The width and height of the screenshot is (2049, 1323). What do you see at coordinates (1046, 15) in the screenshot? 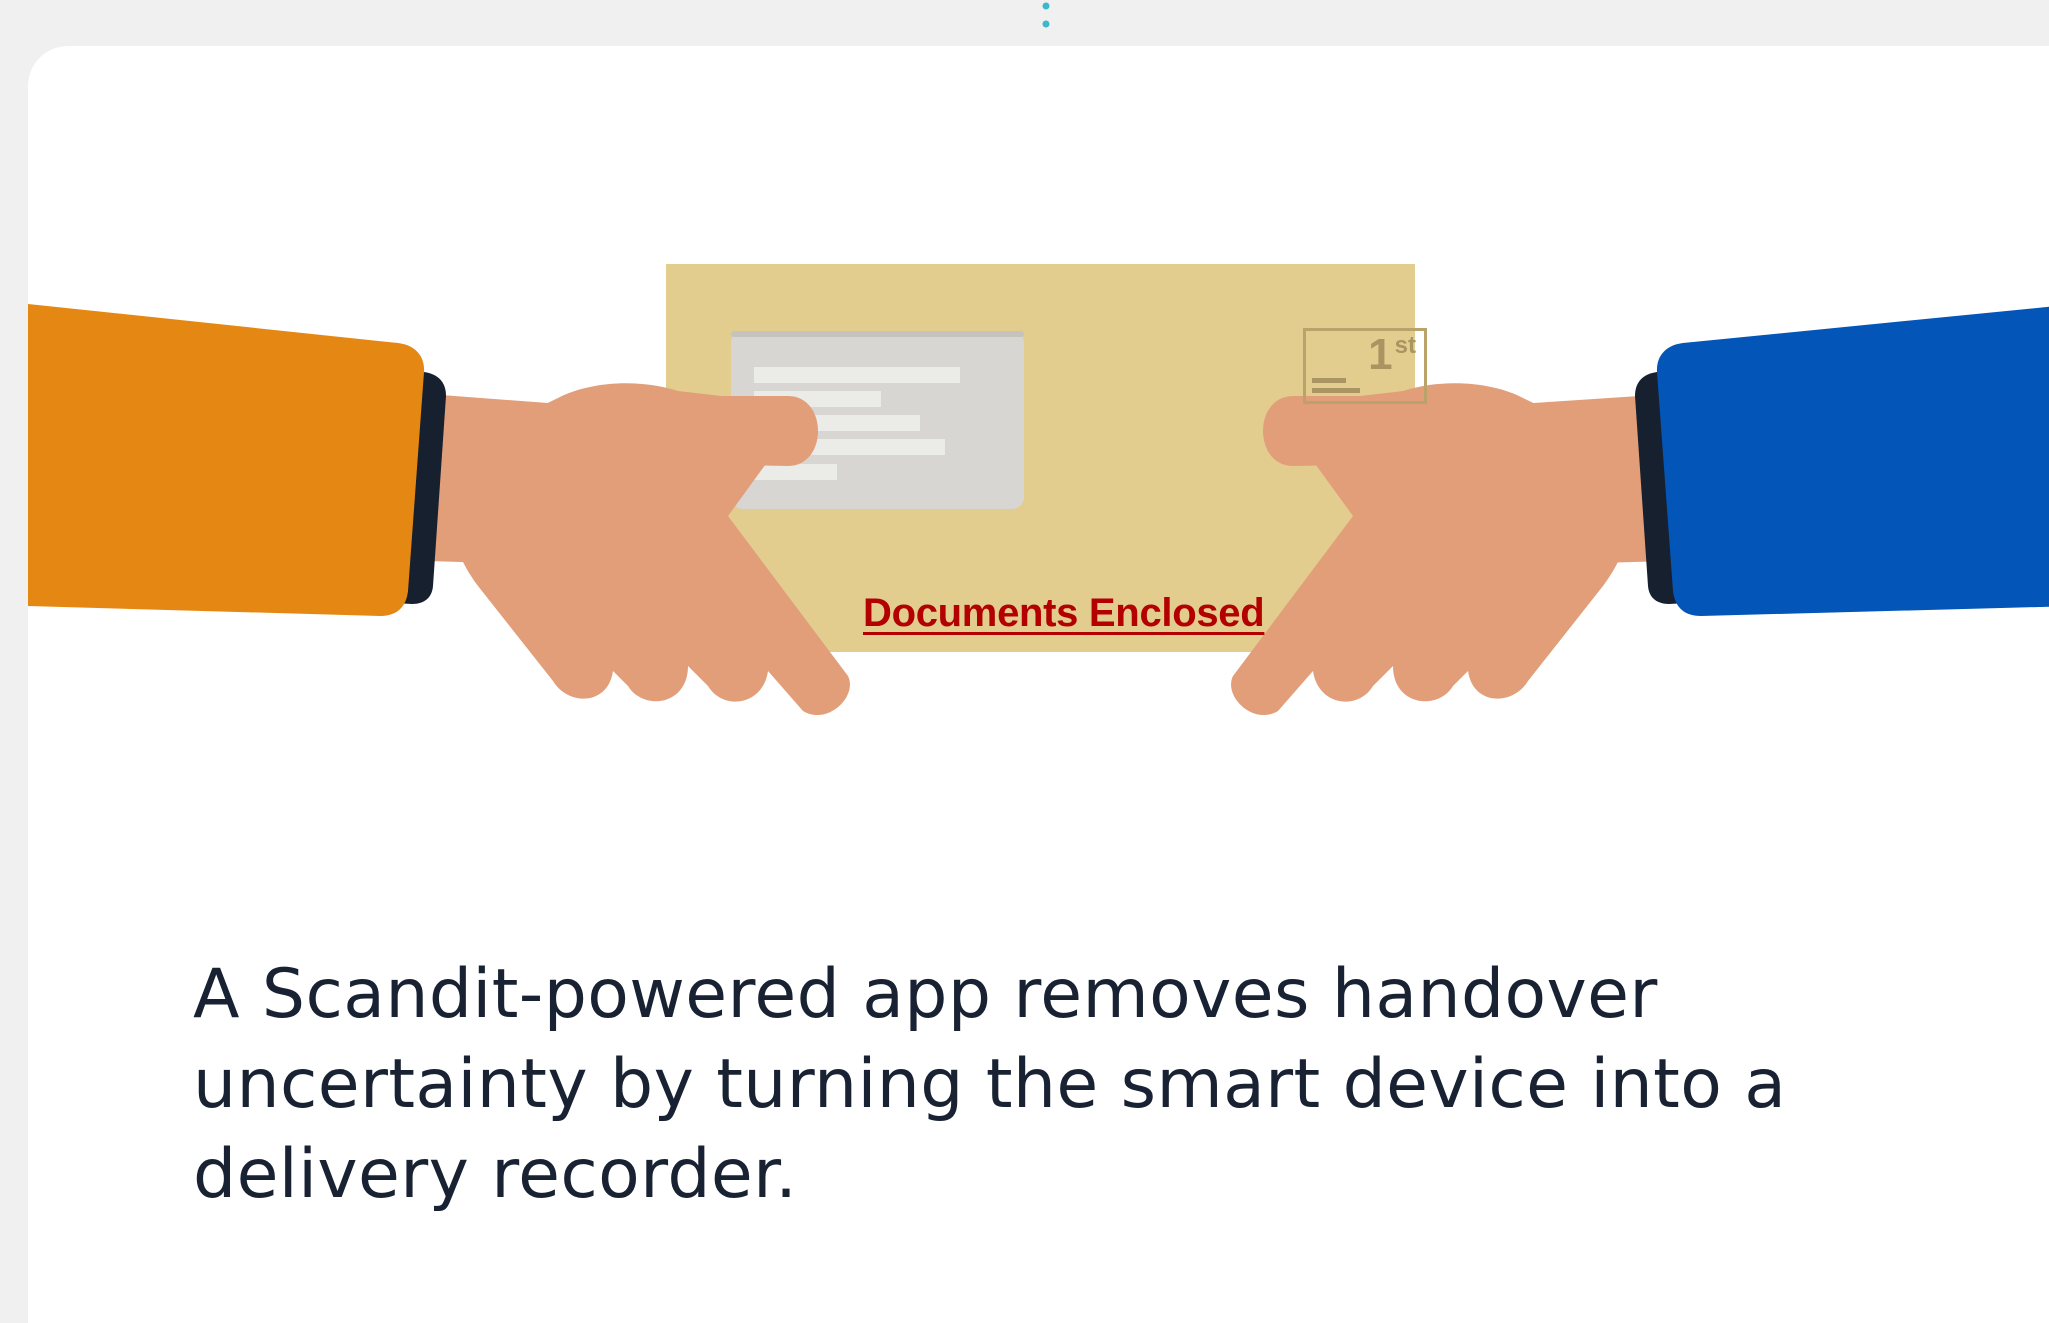
I see `connector-dots` at bounding box center [1046, 15].